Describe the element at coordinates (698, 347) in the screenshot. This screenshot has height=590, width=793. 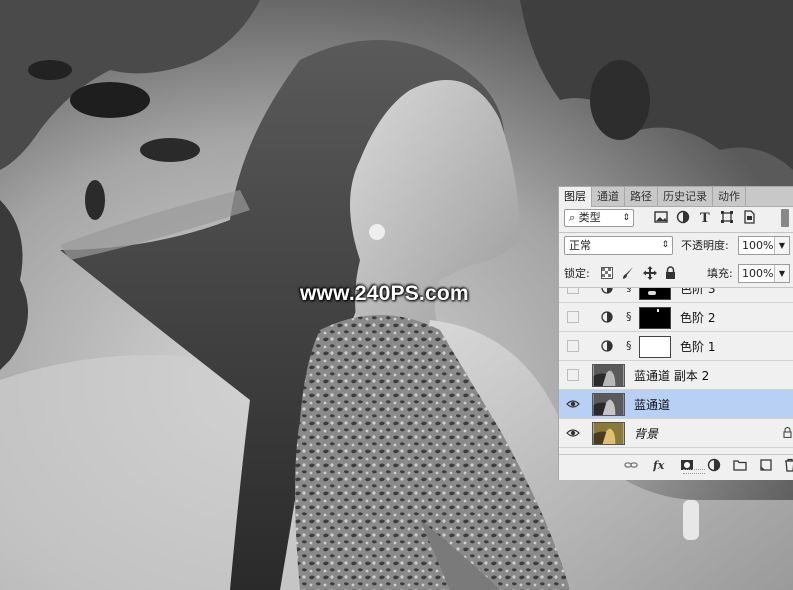
I see `layer-name: 色阶 1` at that location.